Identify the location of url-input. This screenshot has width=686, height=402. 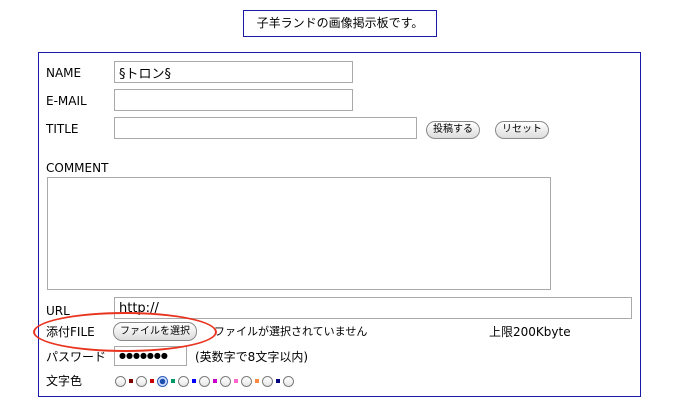
(373, 308).